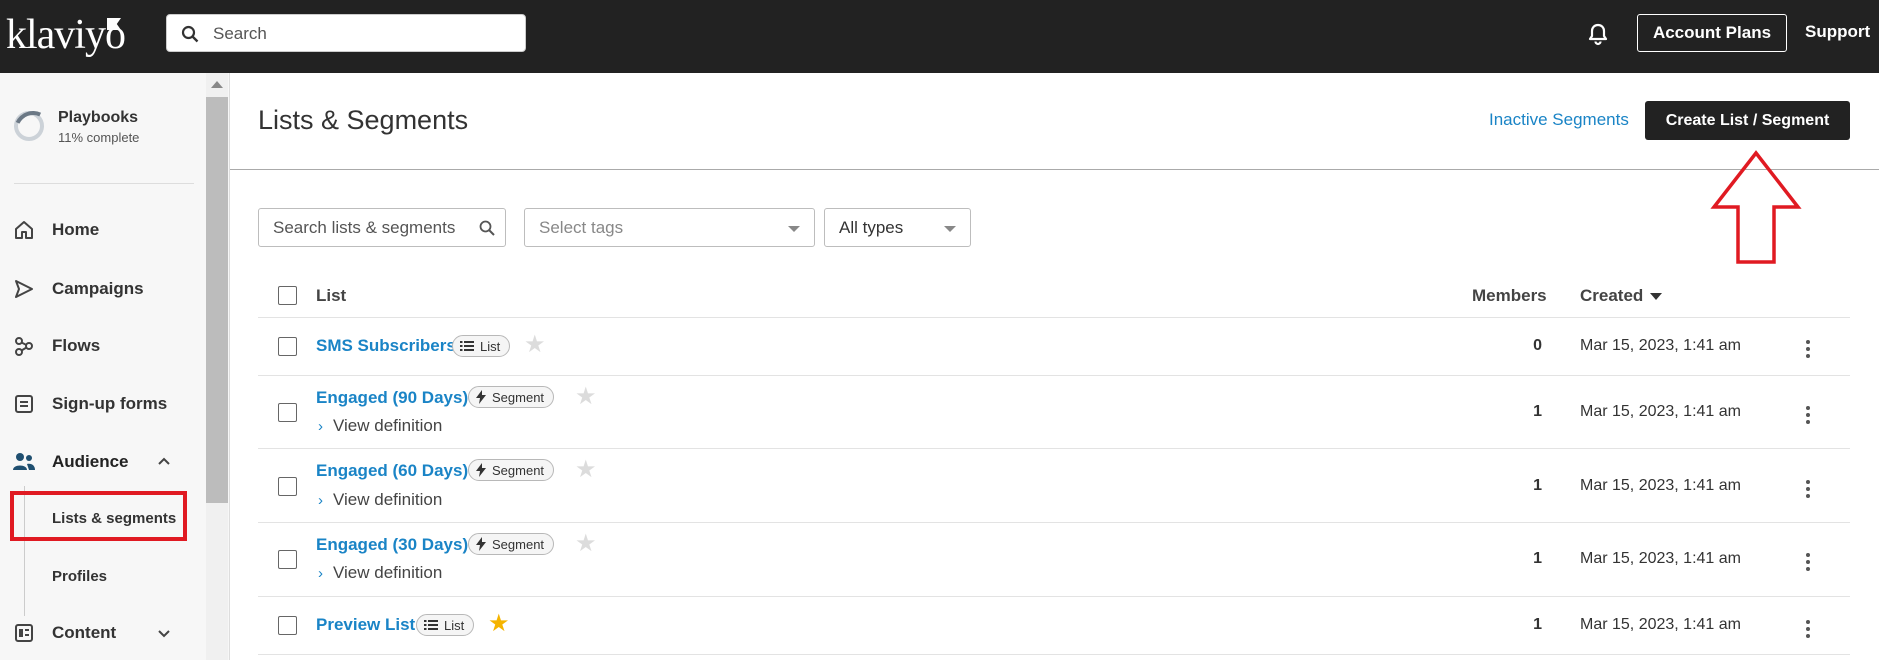  What do you see at coordinates (871, 227) in the screenshot?
I see `type-filter-value: All types` at bounding box center [871, 227].